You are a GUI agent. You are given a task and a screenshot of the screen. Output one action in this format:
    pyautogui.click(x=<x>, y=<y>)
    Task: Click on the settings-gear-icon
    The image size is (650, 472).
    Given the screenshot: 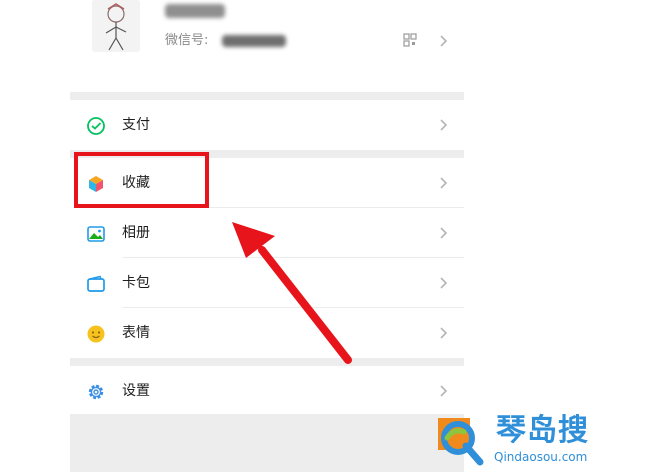 What is the action you would take?
    pyautogui.click(x=96, y=392)
    